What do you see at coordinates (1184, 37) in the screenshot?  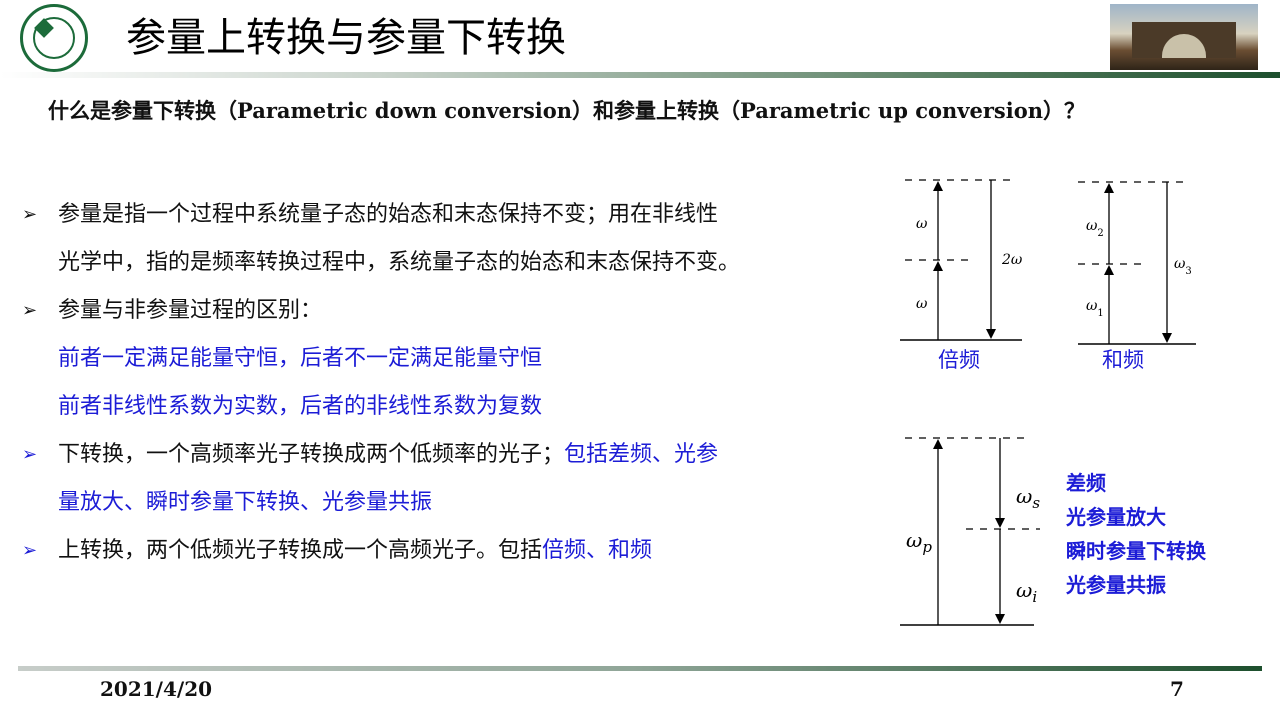 I see `campus-gate-photo` at bounding box center [1184, 37].